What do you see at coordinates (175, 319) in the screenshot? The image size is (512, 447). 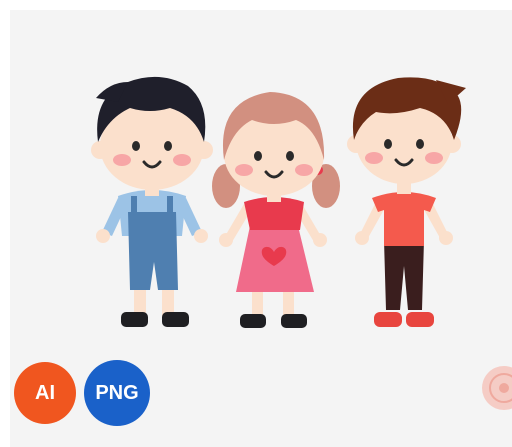 I see `boy-left-shoe-right` at bounding box center [175, 319].